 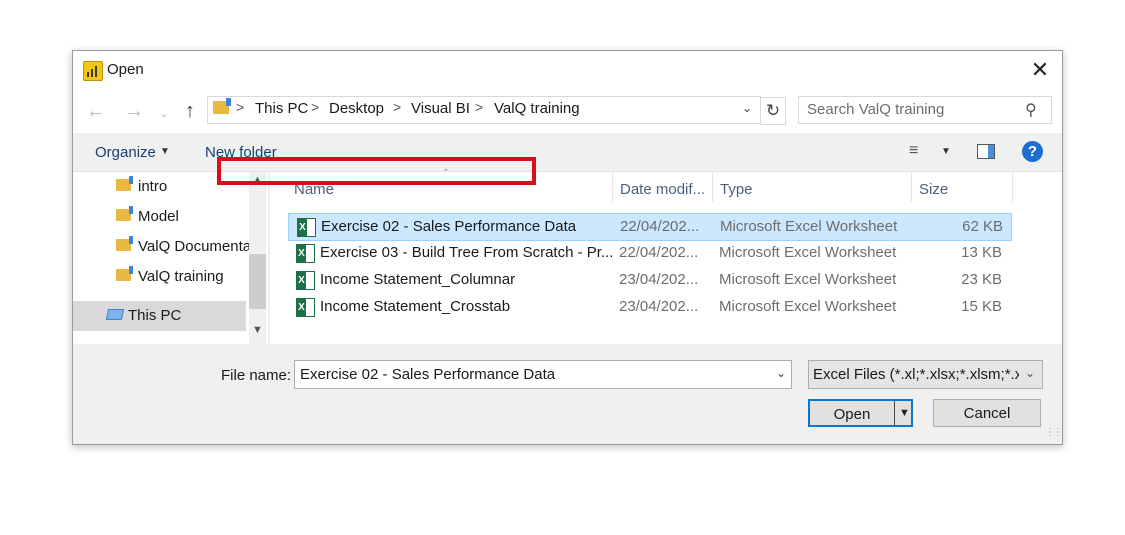 I want to click on preview-pane-icon, so click(x=986, y=151).